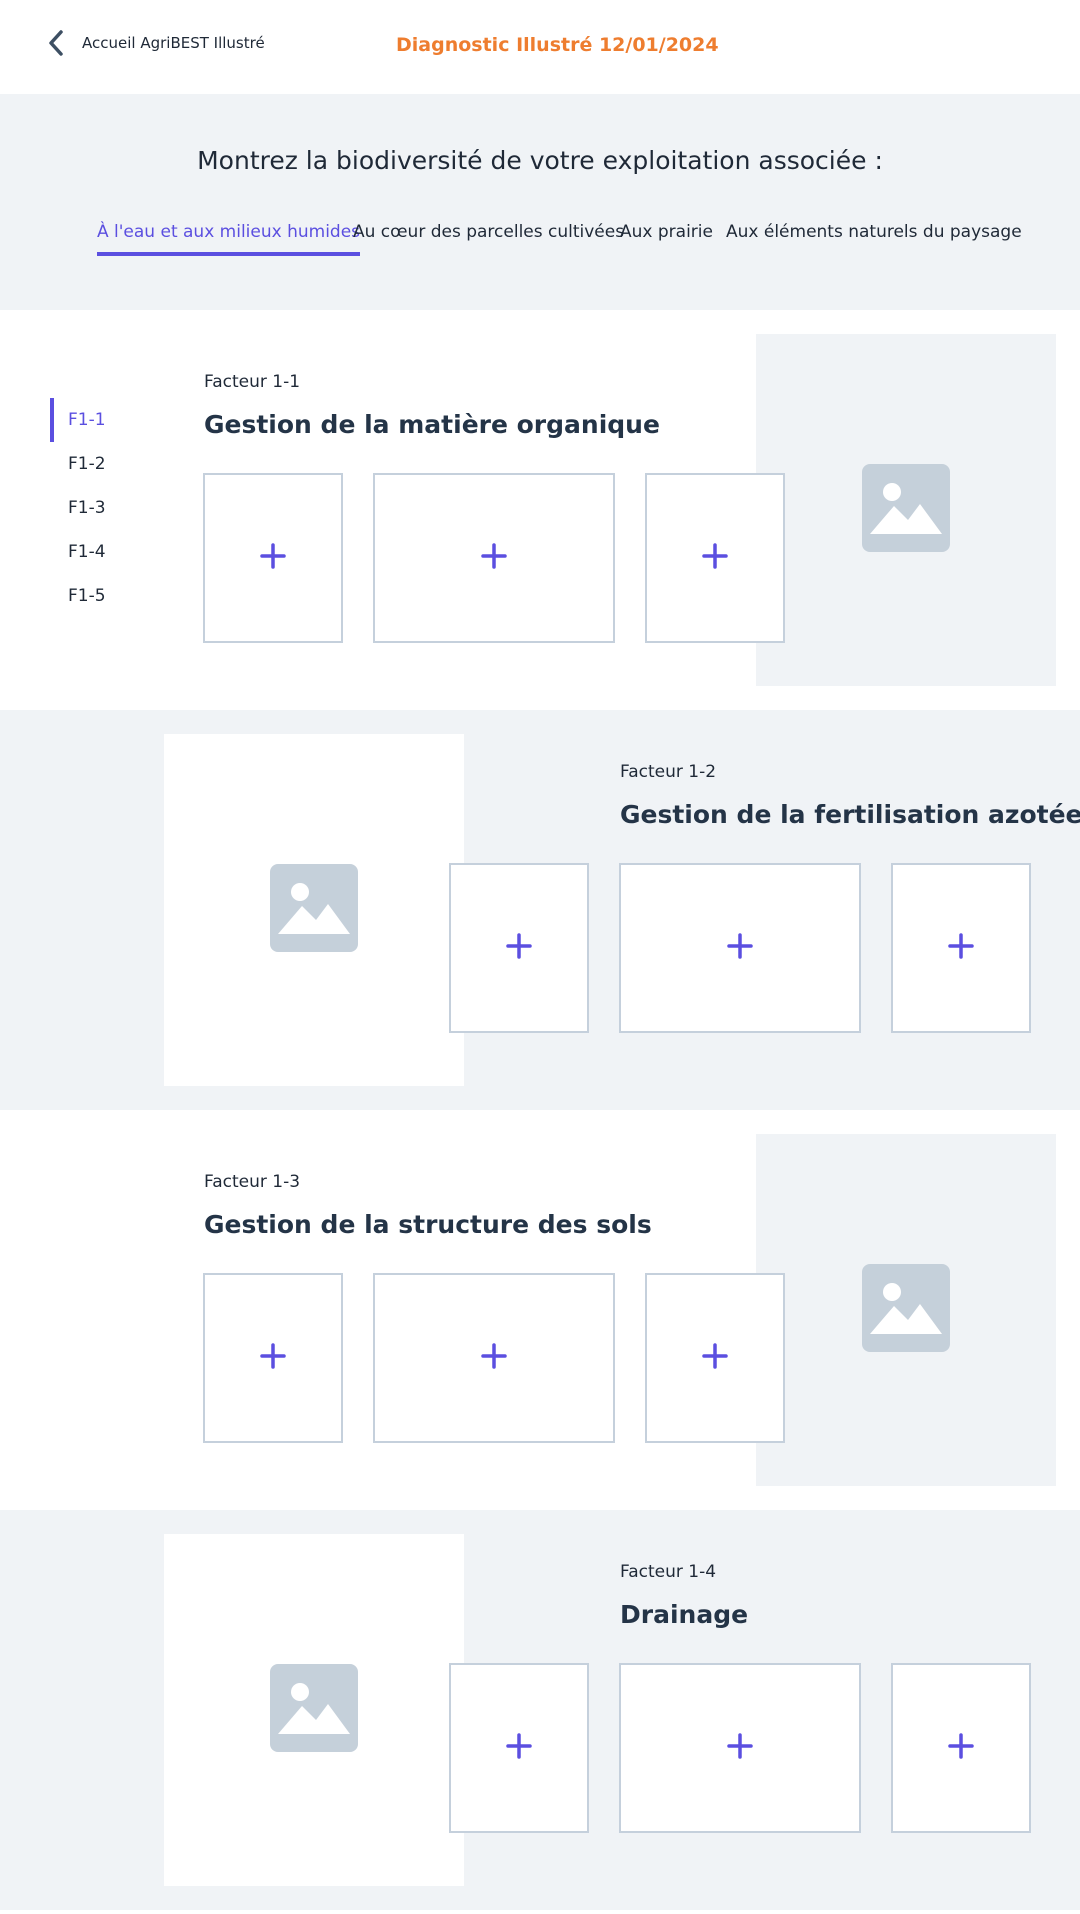 Image resolution: width=1080 pixels, height=1914 pixels. What do you see at coordinates (432, 424) in the screenshot?
I see `factor-title: Gestion de la matière organique` at bounding box center [432, 424].